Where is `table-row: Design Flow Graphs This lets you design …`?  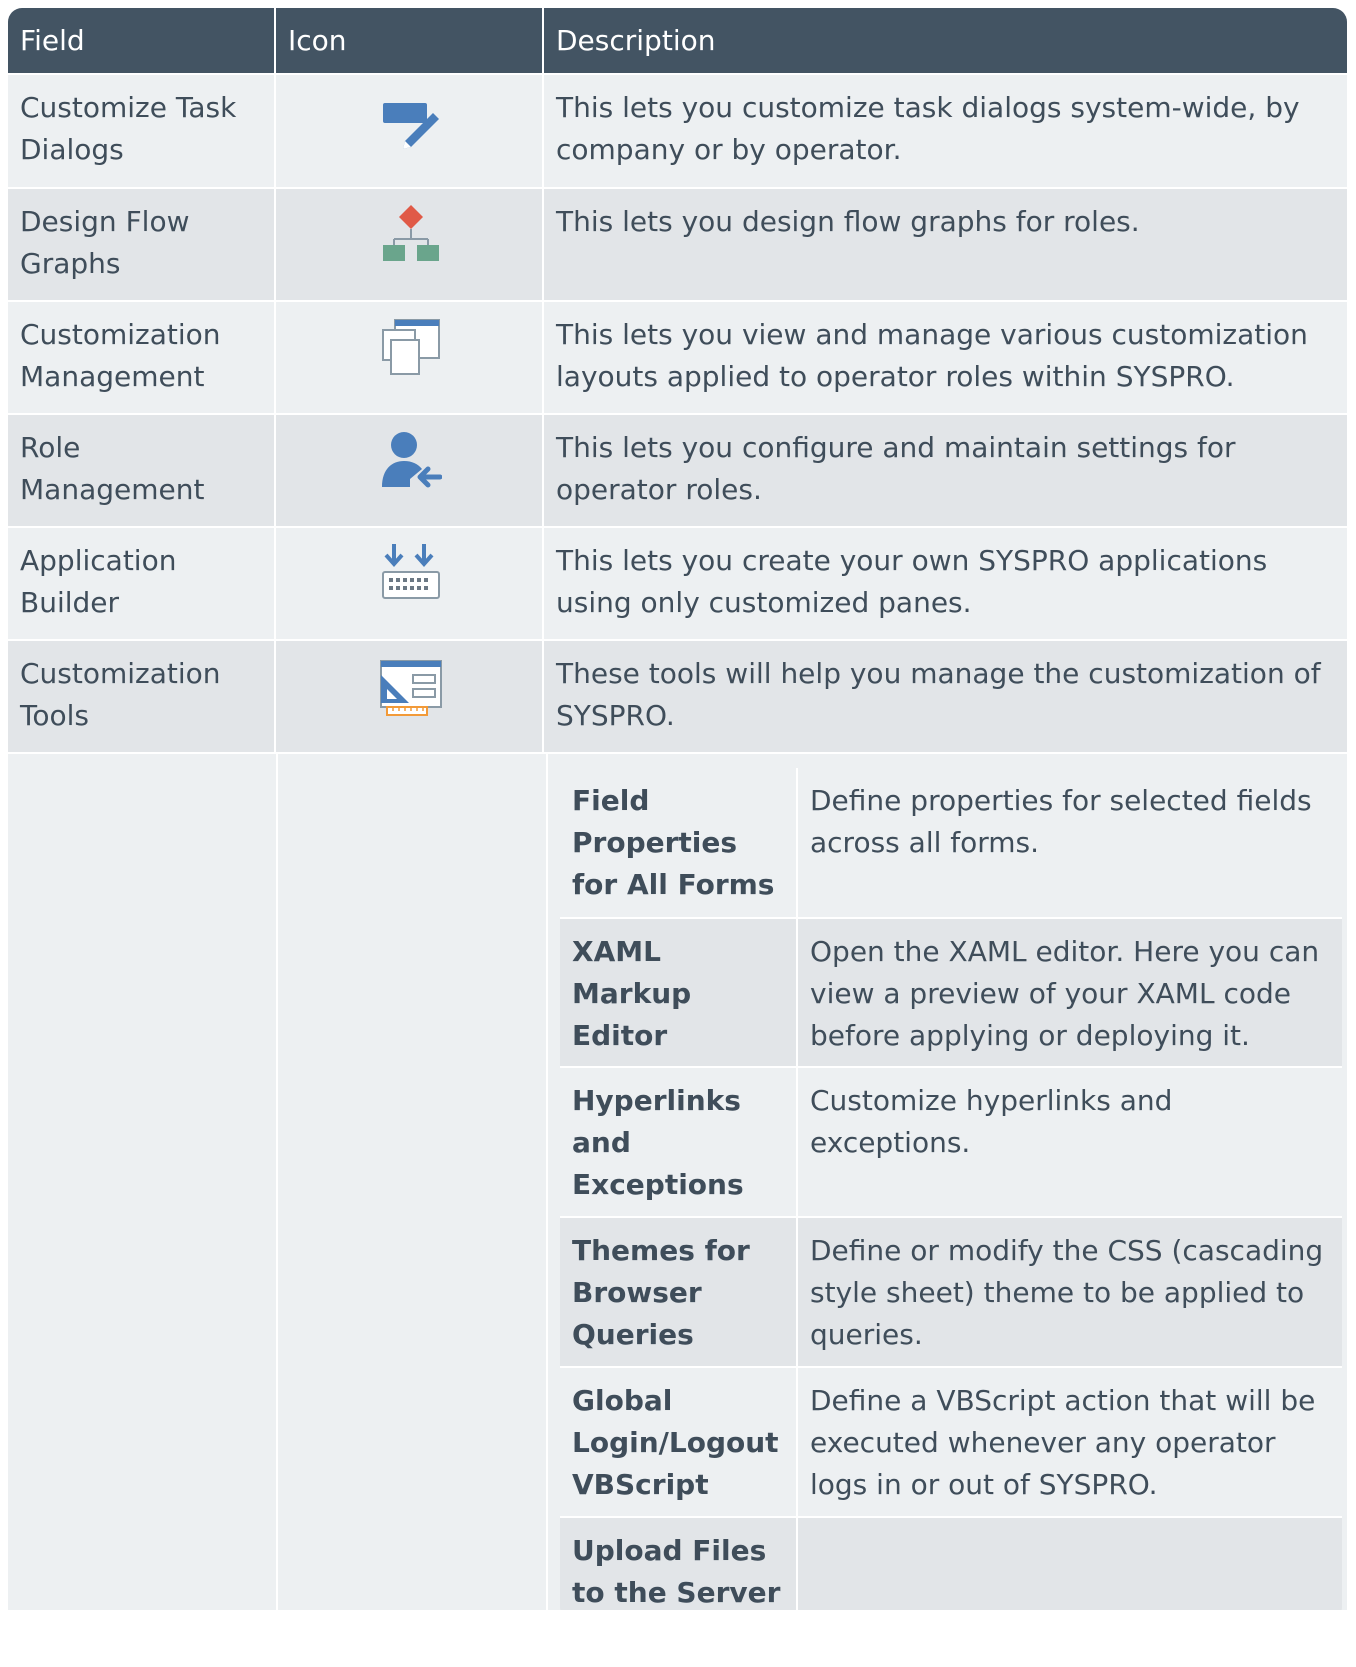 table-row: Design Flow Graphs This lets you design … is located at coordinates (677, 243).